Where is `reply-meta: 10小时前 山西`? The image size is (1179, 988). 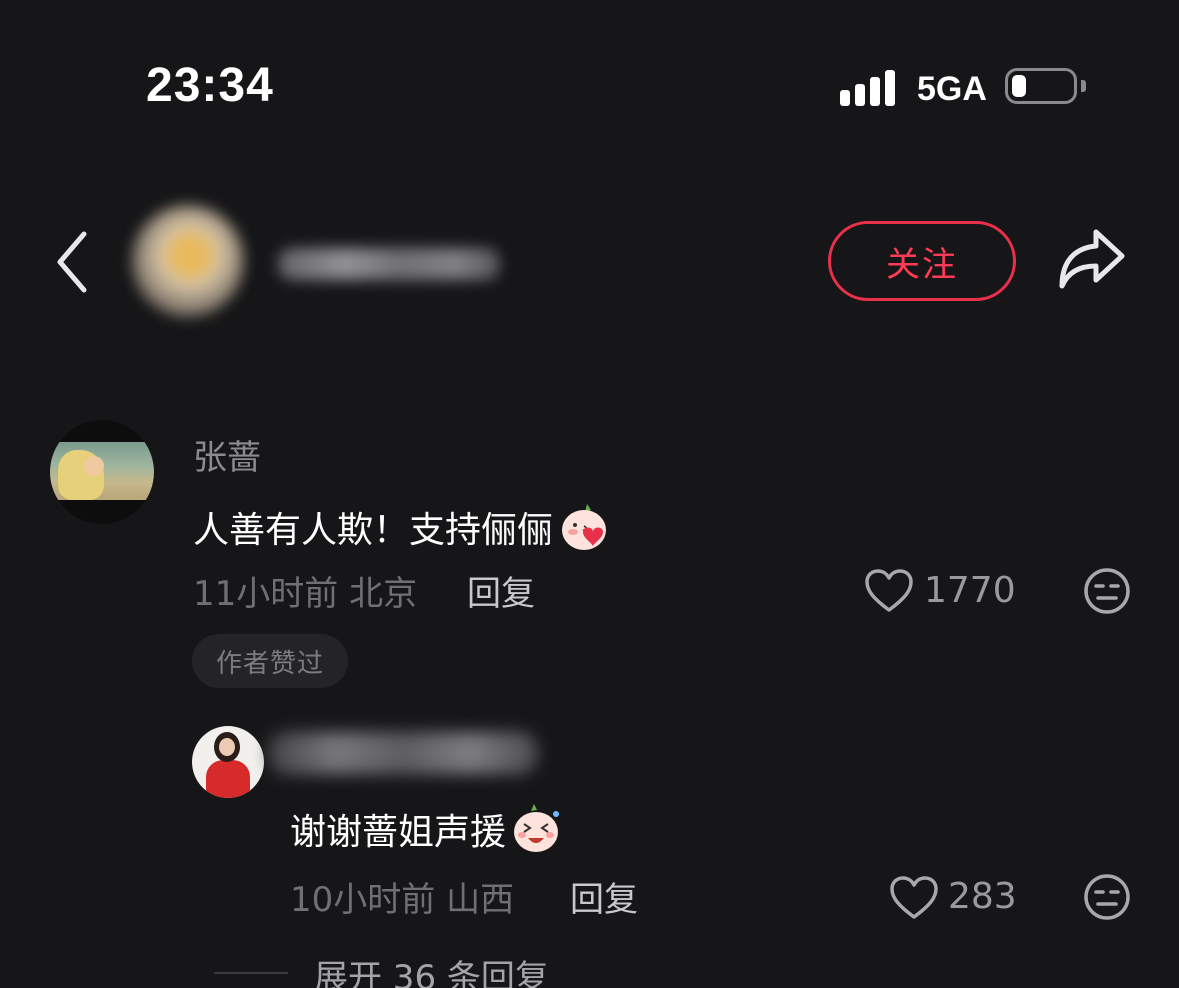
reply-meta: 10小时前 山西 is located at coordinates (402, 896).